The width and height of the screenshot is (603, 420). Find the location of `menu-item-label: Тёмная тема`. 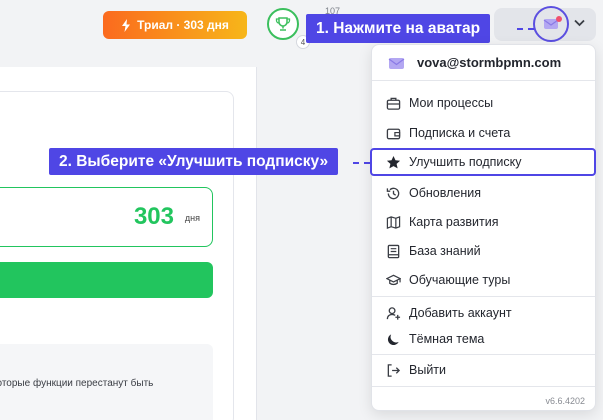

menu-item-label: Тёмная тема is located at coordinates (447, 339).